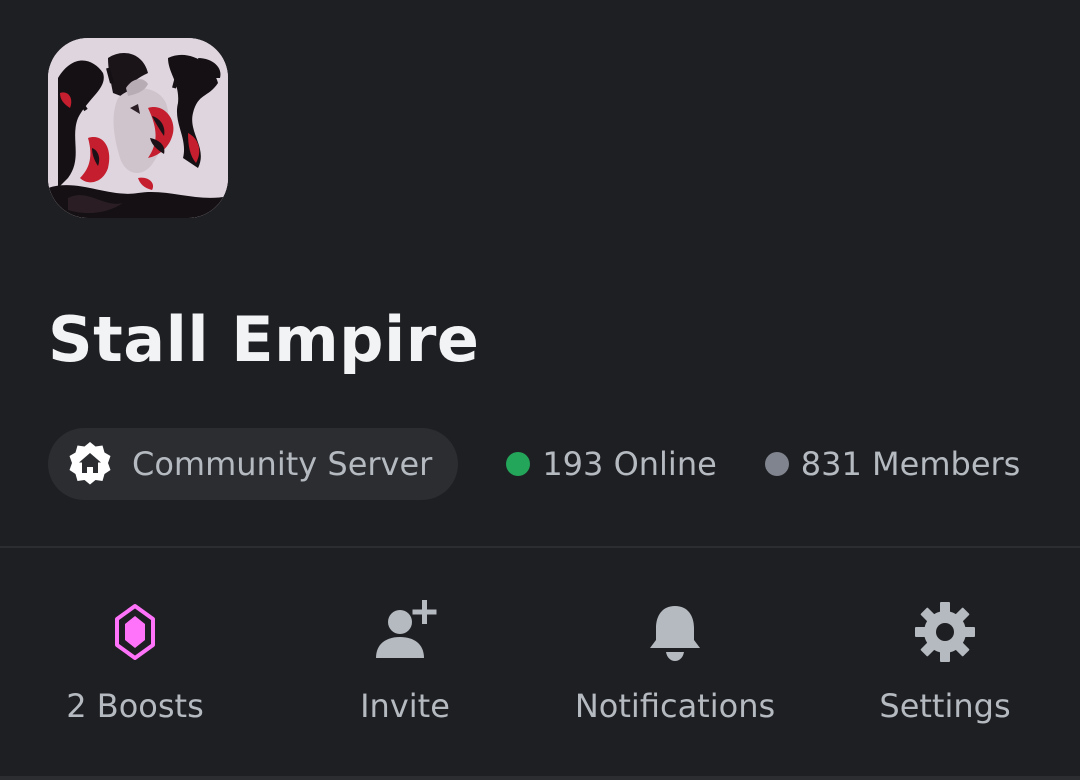  Describe the element at coordinates (405, 706) in the screenshot. I see `invite-label: Invite` at that location.